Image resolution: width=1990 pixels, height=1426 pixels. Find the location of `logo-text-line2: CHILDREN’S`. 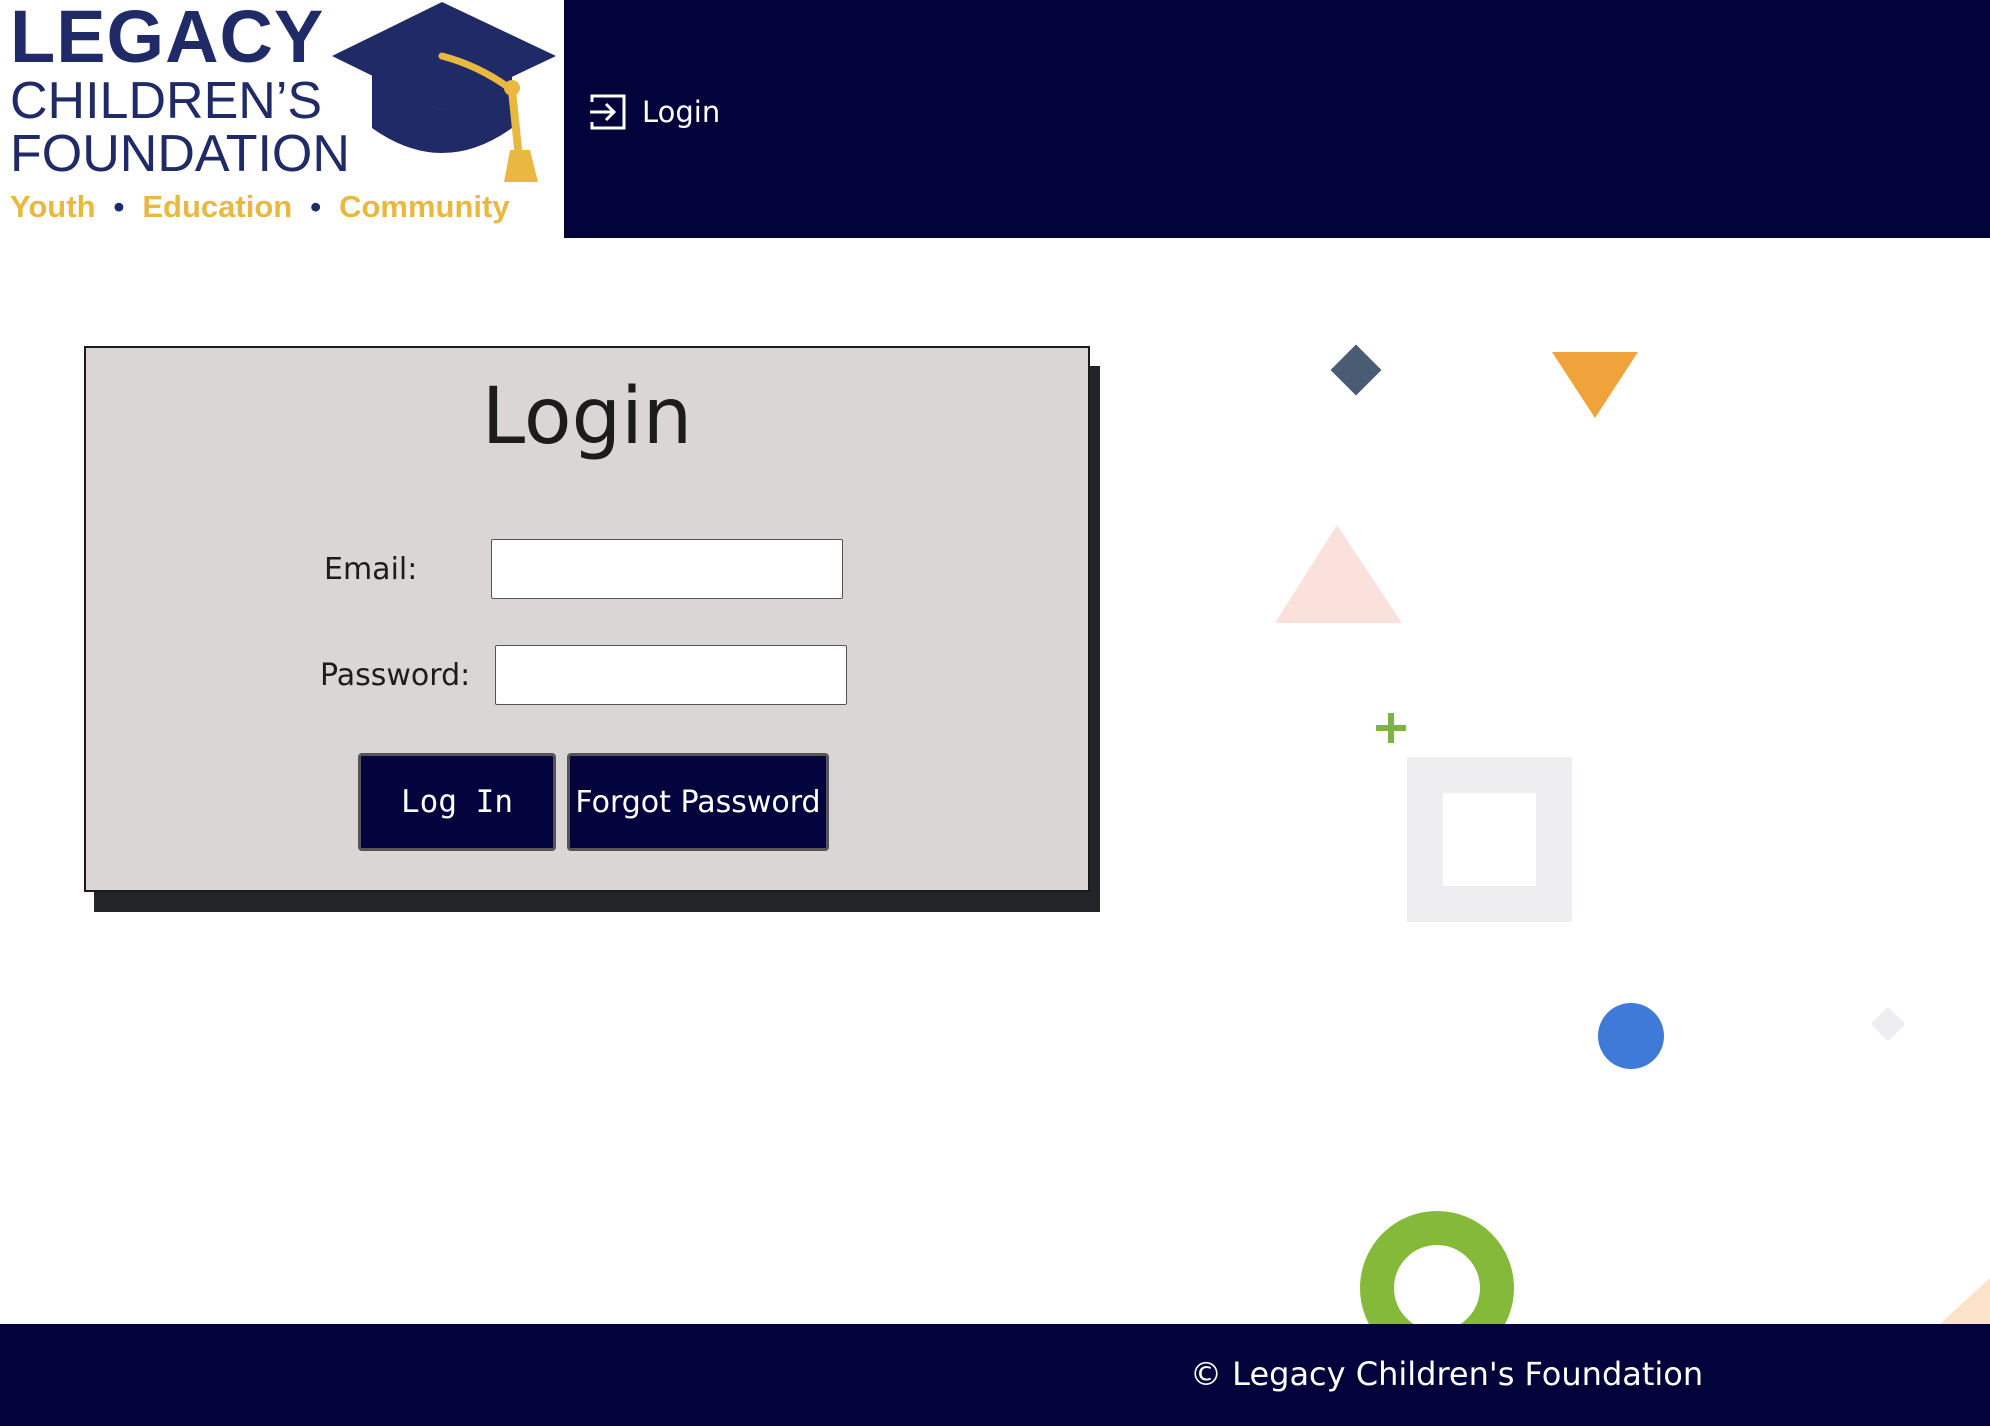

logo-text-line2: CHILDREN’S is located at coordinates (166, 101).